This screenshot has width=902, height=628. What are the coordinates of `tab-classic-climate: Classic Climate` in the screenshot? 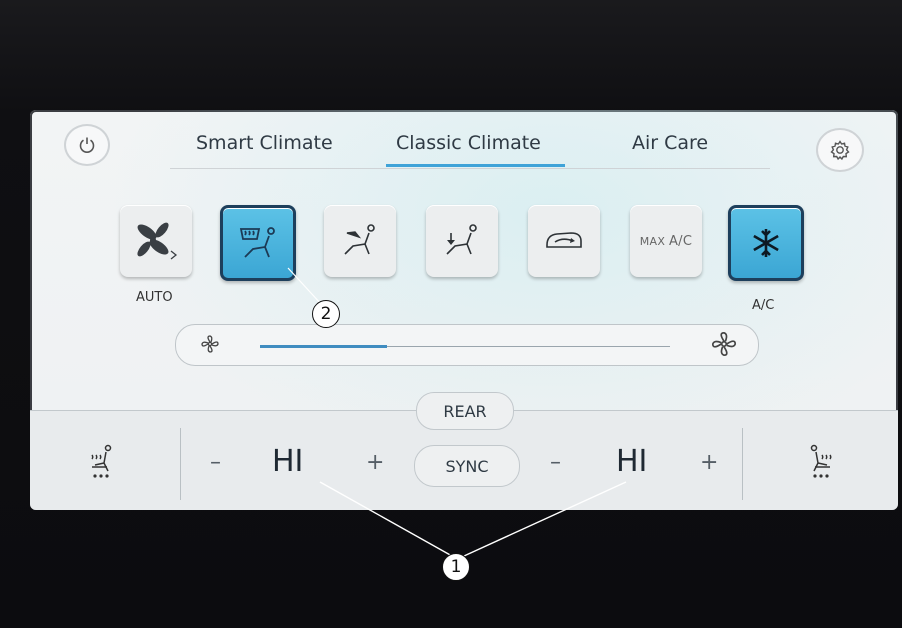 It's located at (475, 149).